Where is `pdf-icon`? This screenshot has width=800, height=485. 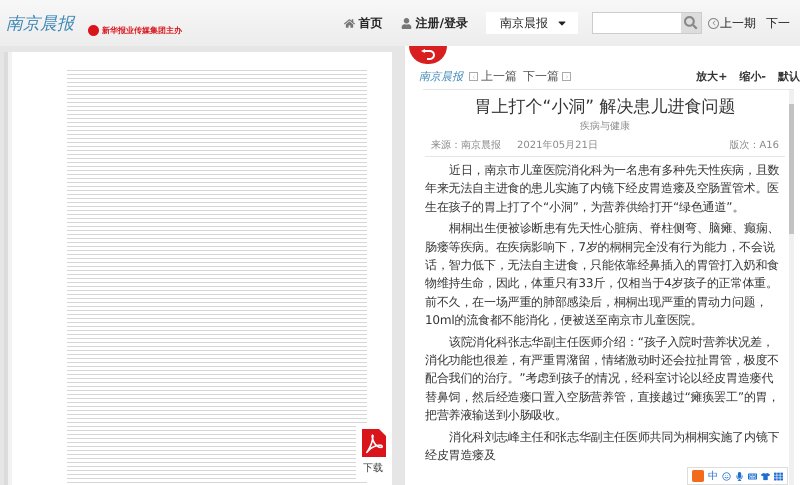
pdf-icon is located at coordinates (373, 443).